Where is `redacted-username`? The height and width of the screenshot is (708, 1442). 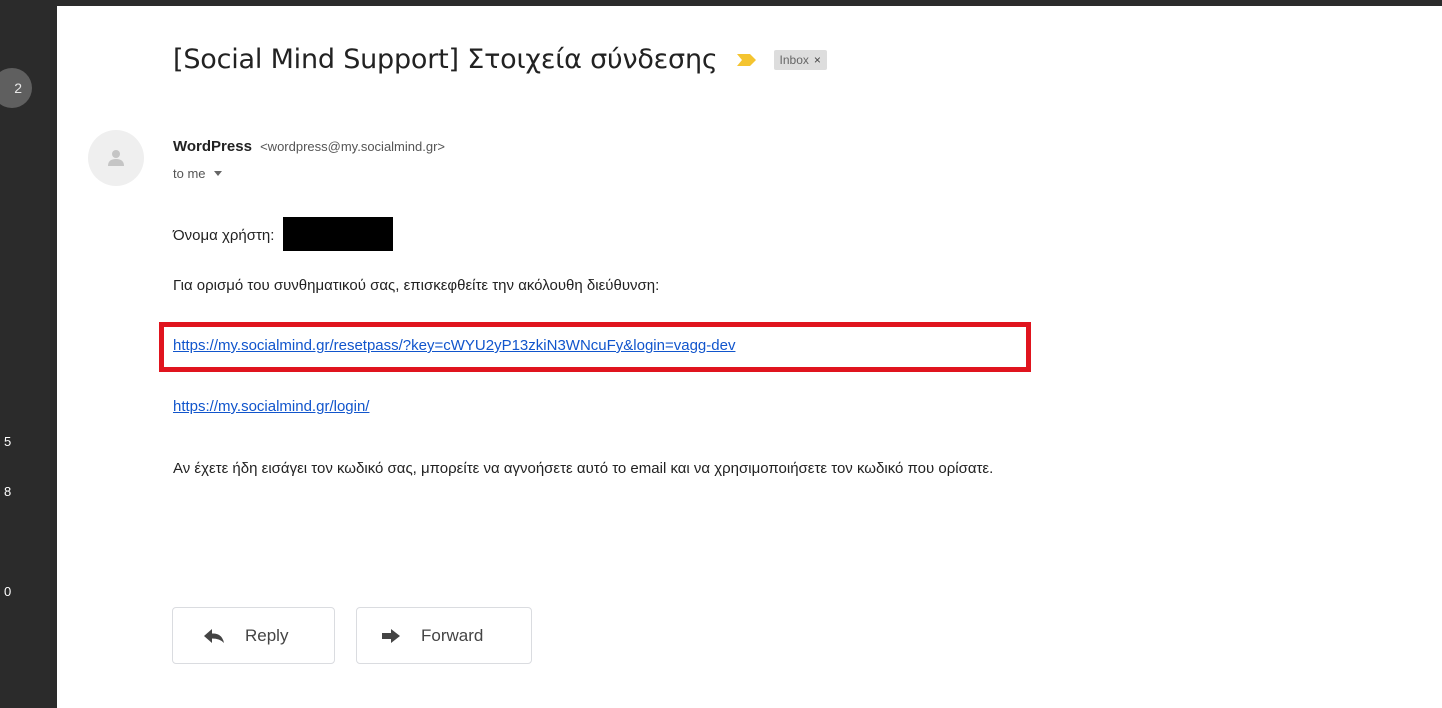
redacted-username is located at coordinates (337, 234).